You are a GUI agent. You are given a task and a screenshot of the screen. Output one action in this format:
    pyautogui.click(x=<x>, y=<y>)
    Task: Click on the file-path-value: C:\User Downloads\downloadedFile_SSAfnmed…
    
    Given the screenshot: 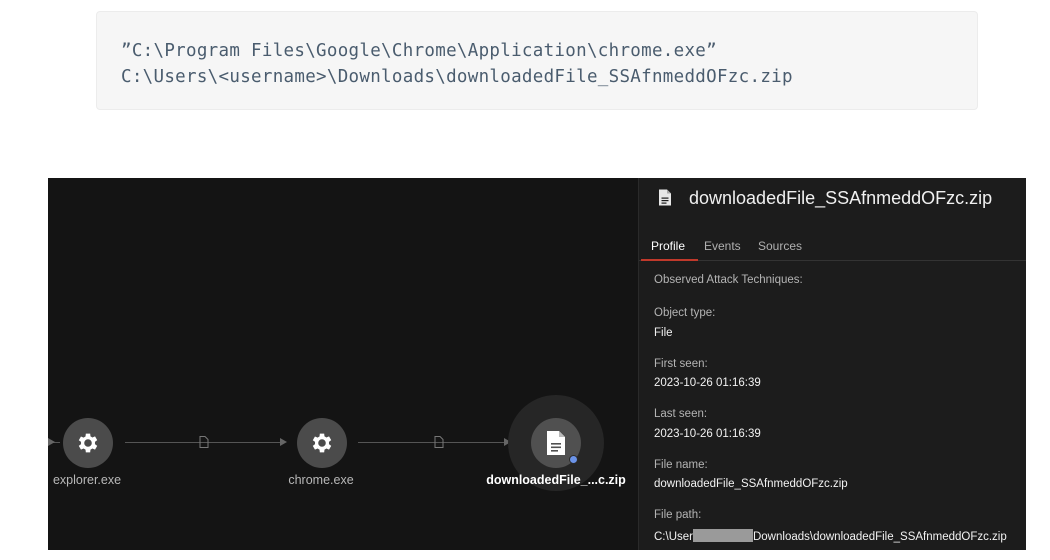 What is the action you would take?
    pyautogui.click(x=830, y=536)
    